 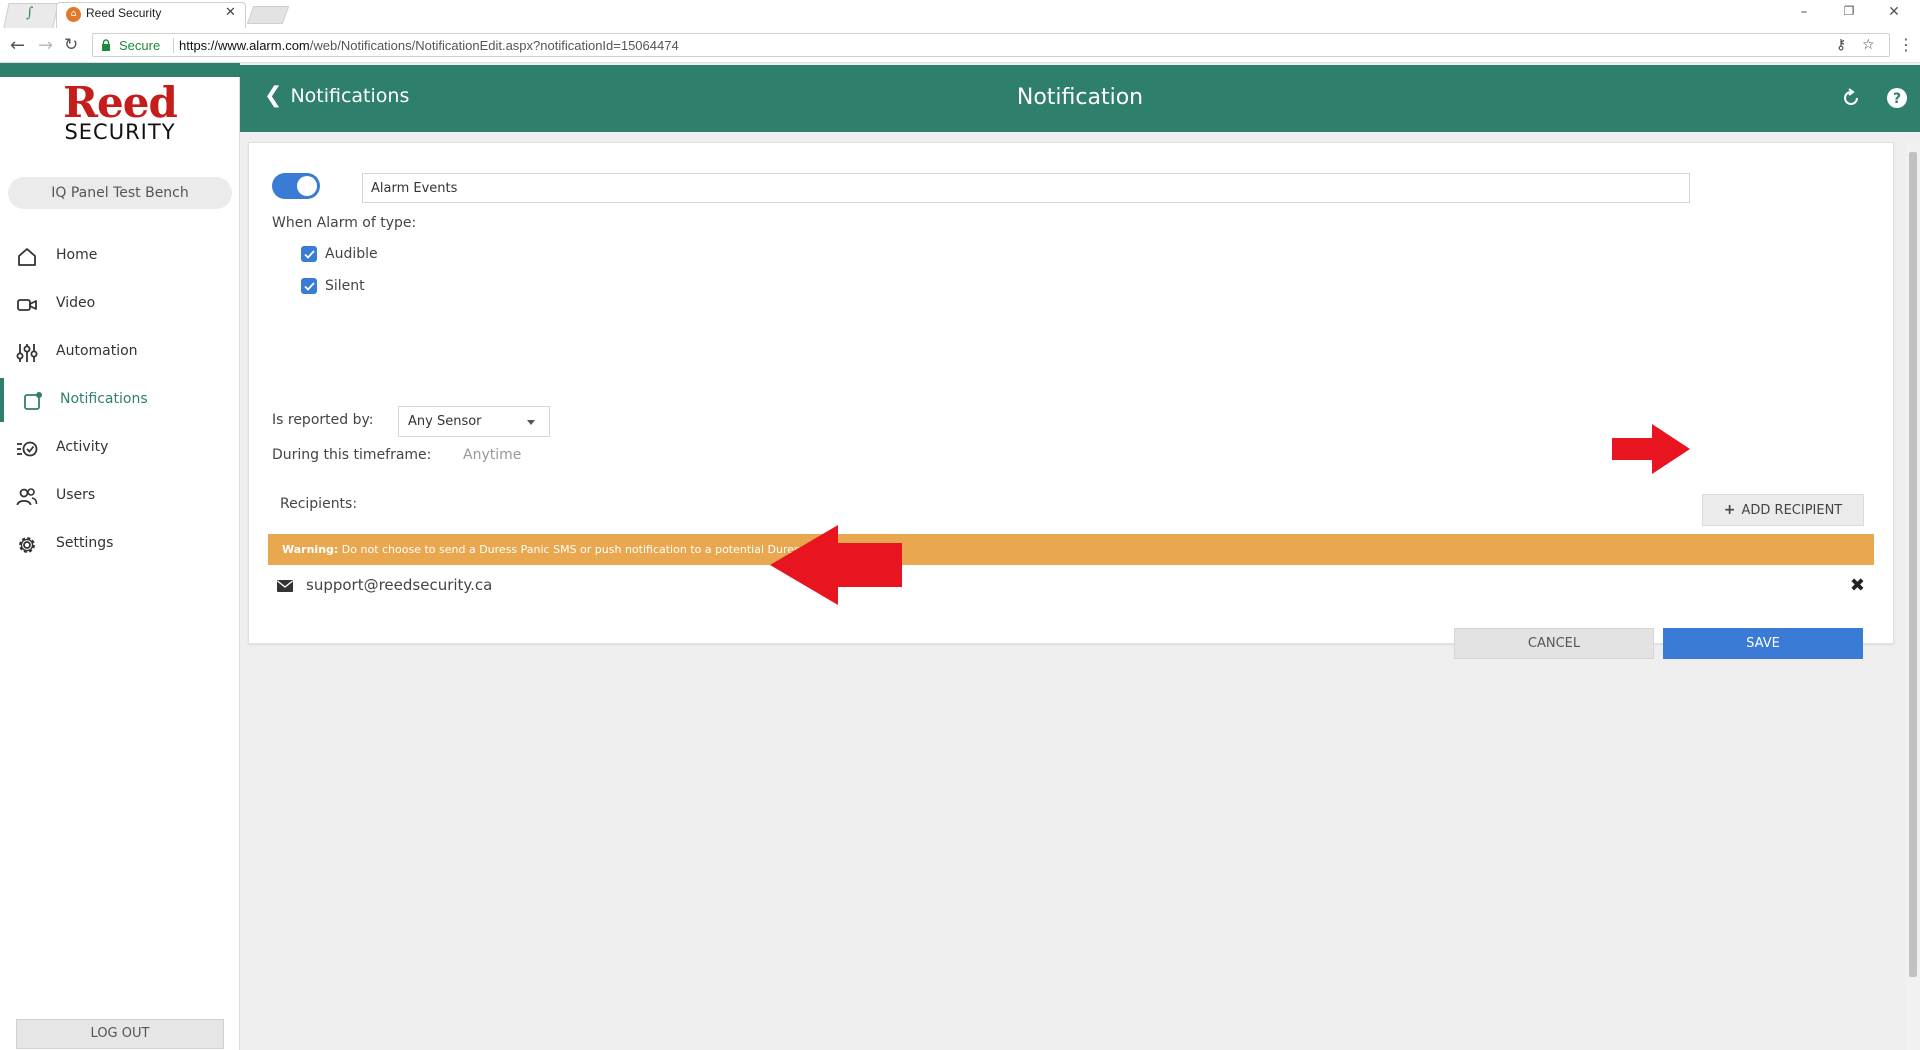 What do you see at coordinates (1913, 564) in the screenshot?
I see `scrollbar-thumb` at bounding box center [1913, 564].